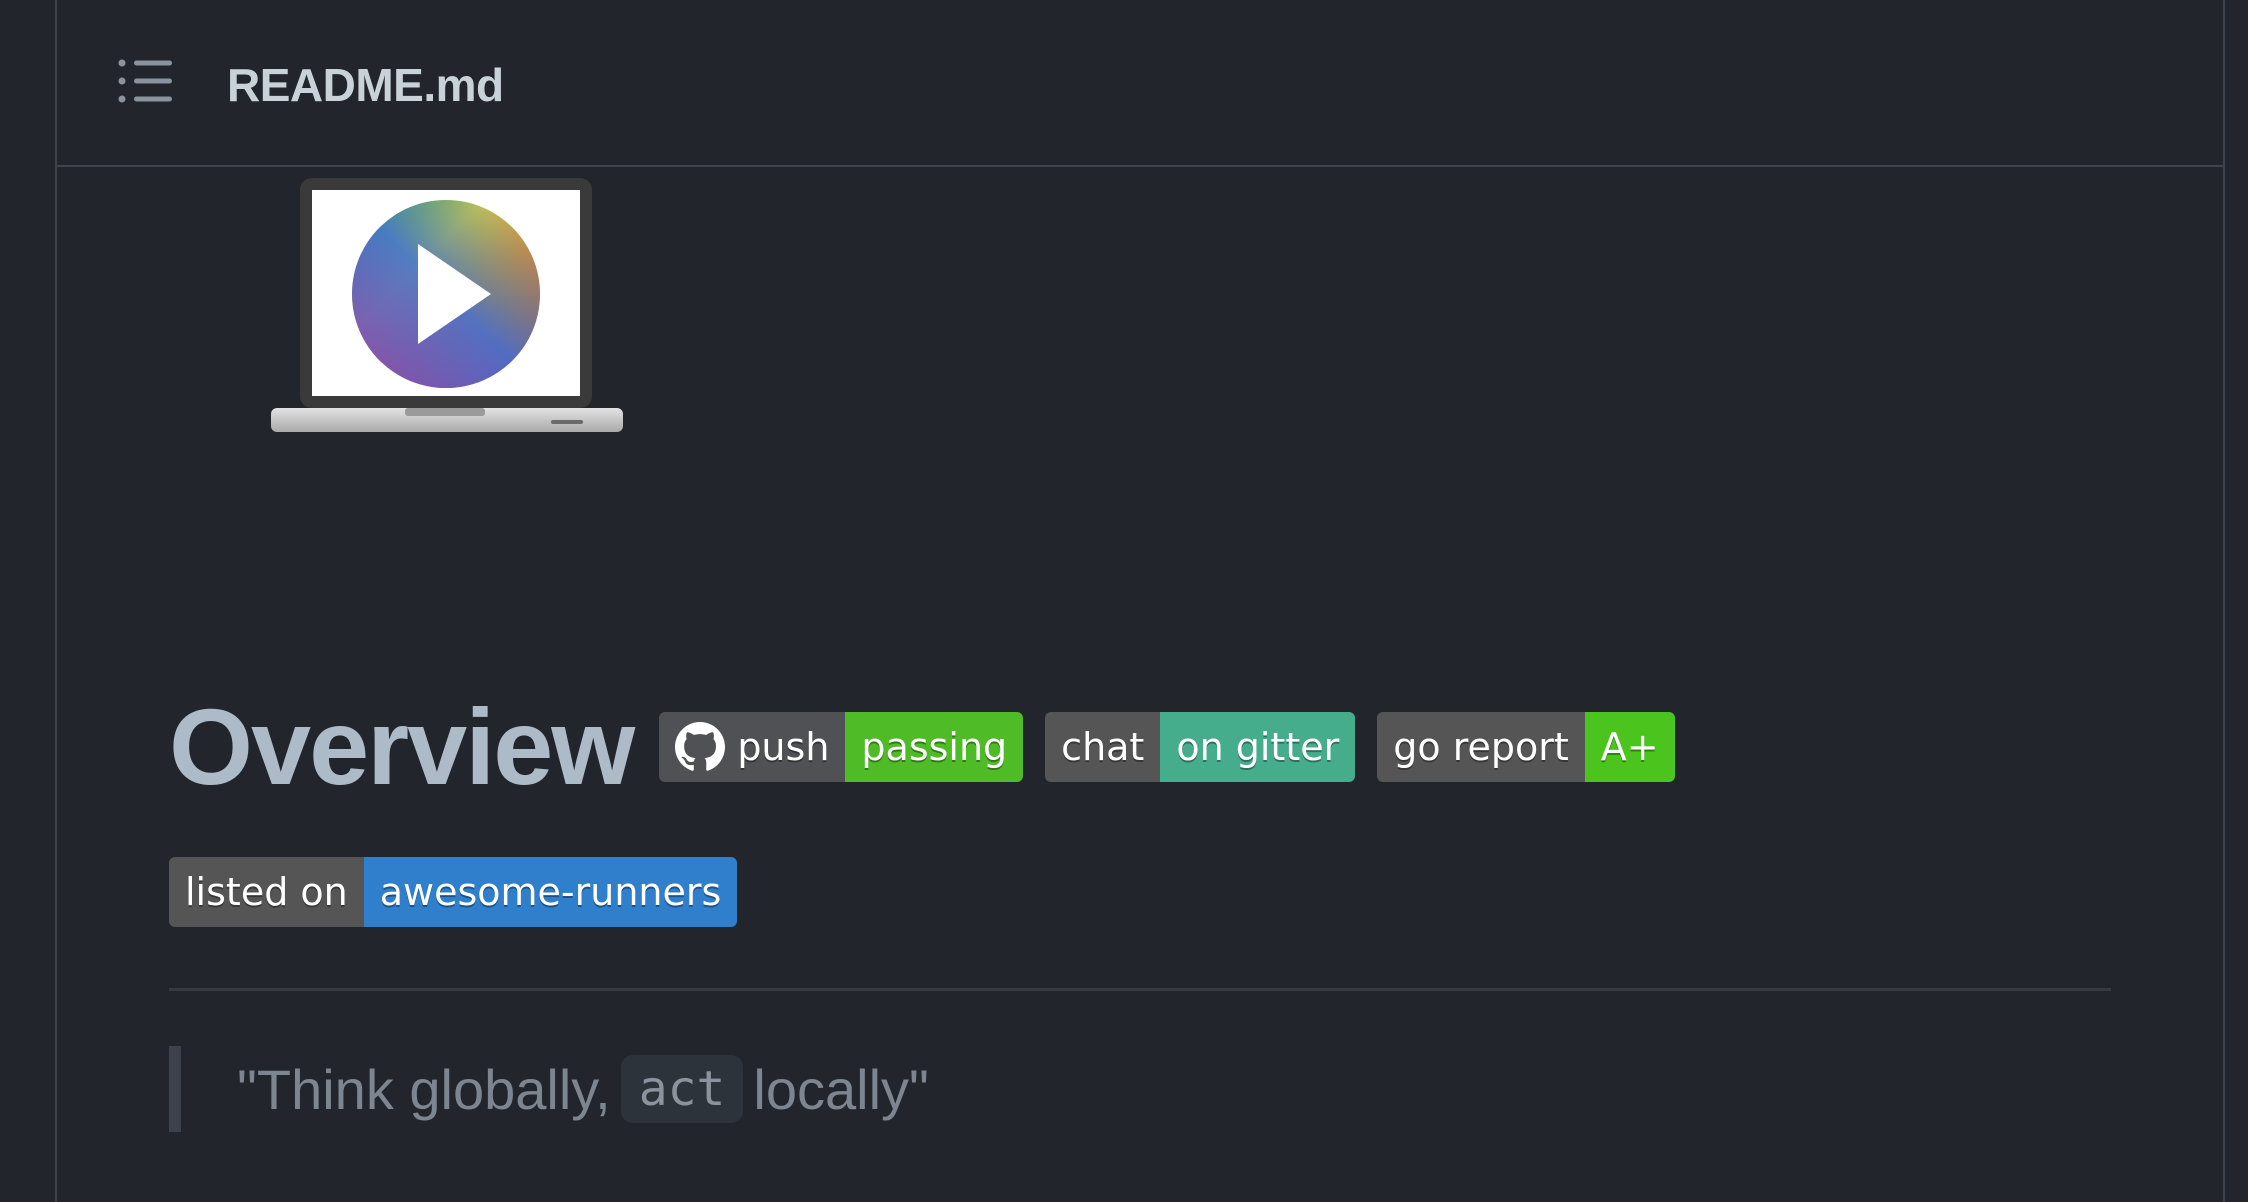 The height and width of the screenshot is (1202, 2248). I want to click on awesome-runners-badge: listed on awesome-runners, so click(453, 892).